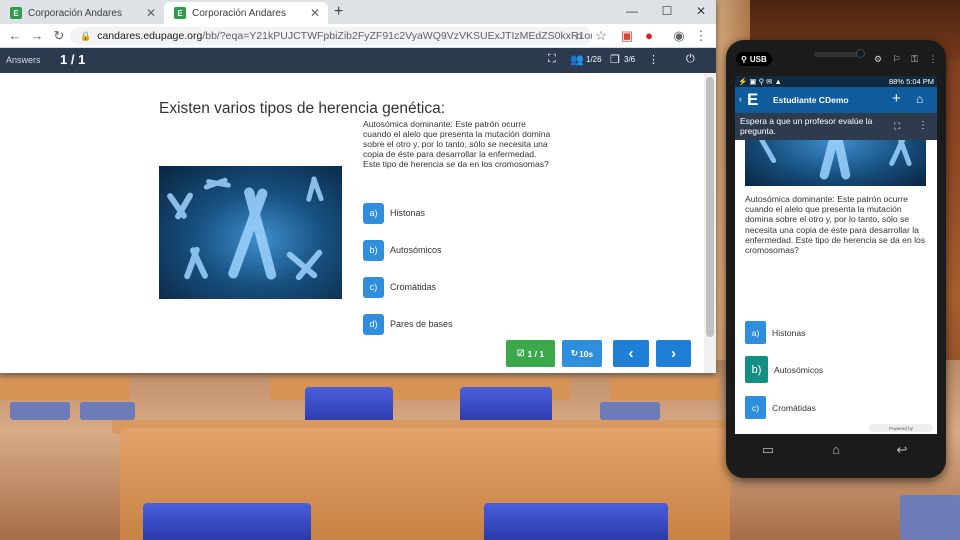 This screenshot has width=960, height=540. Describe the element at coordinates (82, 13) in the screenshot. I see `browser-tab: E Corporación Andares ✕` at that location.